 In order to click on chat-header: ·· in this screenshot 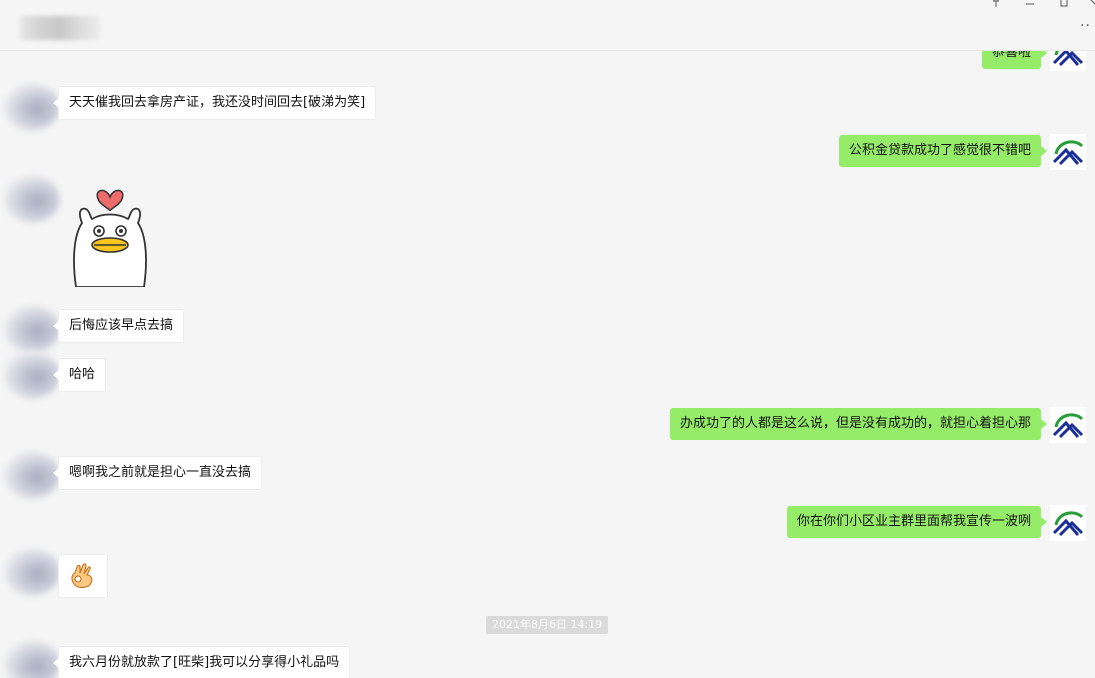, I will do `click(547, 25)`.